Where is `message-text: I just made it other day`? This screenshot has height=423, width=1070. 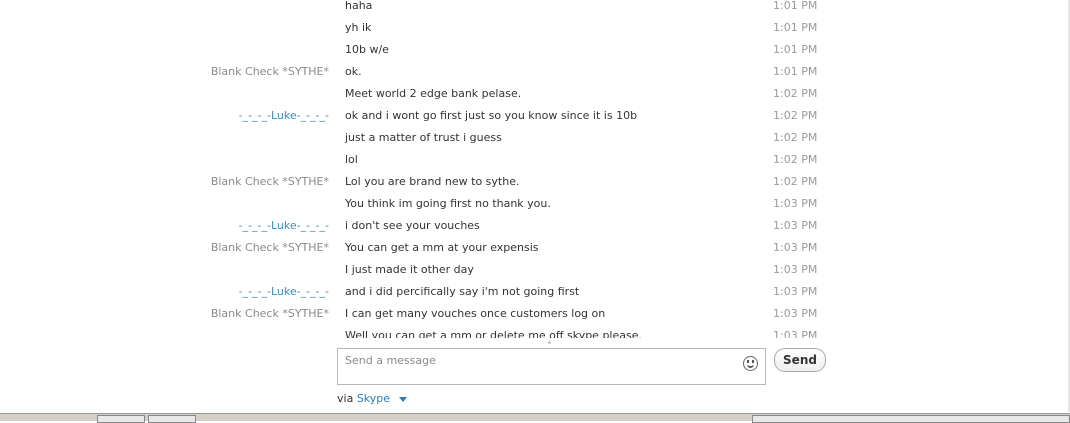 message-text: I just made it other day is located at coordinates (409, 269).